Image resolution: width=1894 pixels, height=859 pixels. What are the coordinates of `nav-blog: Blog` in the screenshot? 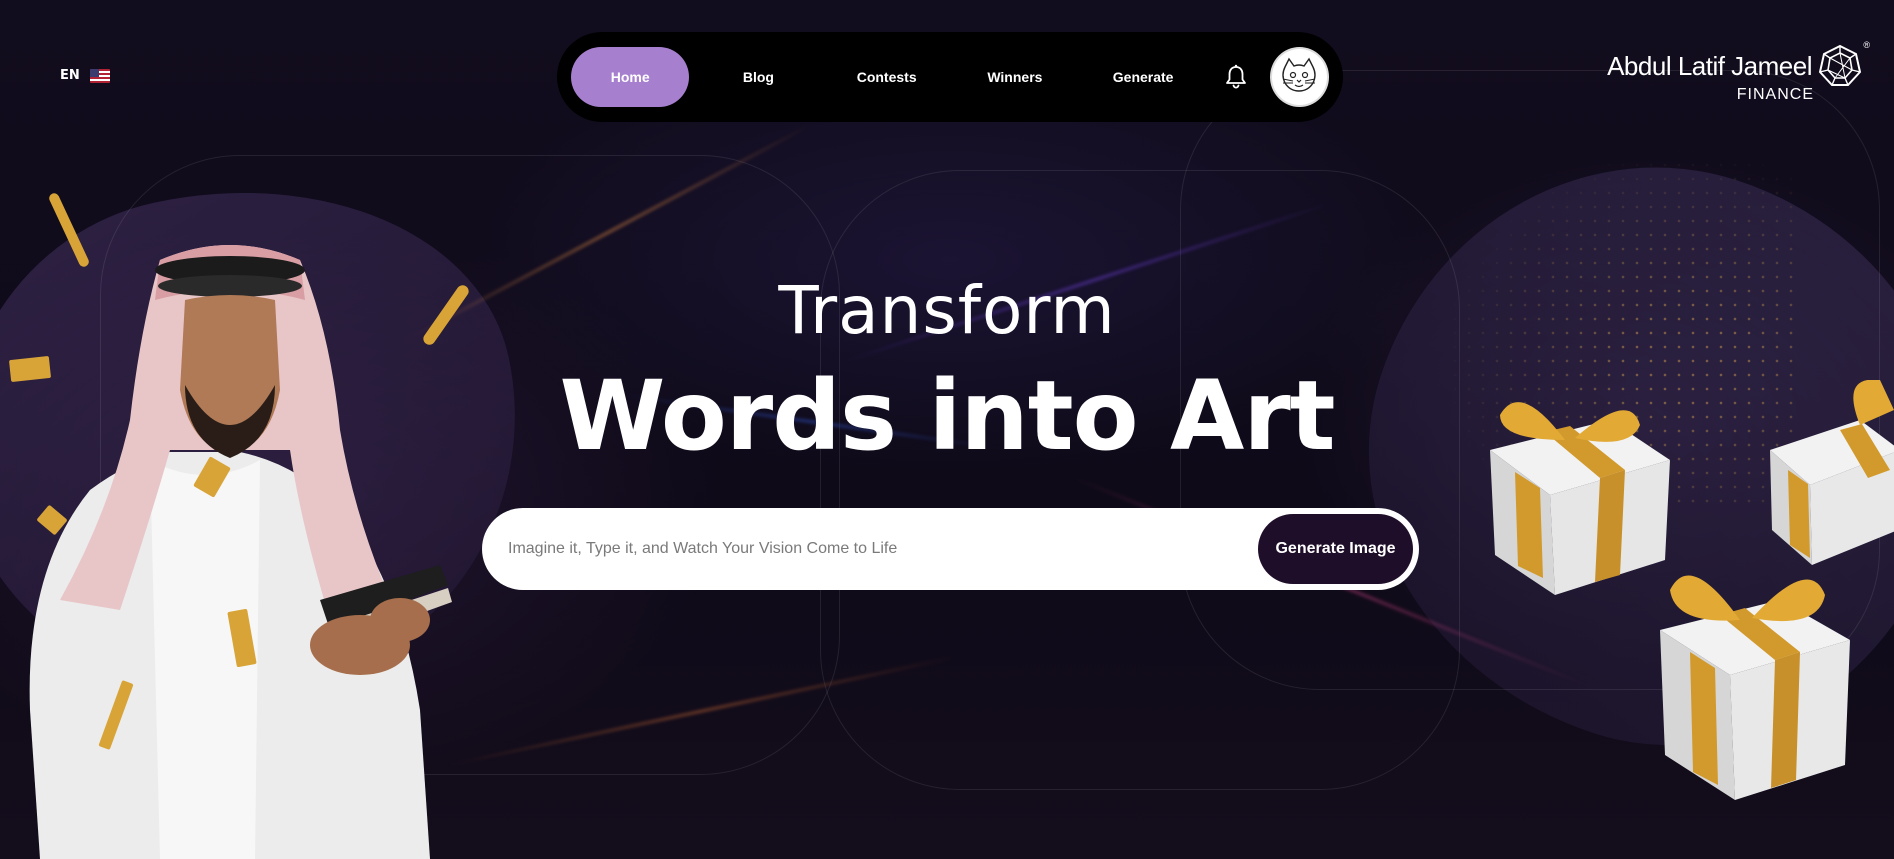 It's located at (758, 77).